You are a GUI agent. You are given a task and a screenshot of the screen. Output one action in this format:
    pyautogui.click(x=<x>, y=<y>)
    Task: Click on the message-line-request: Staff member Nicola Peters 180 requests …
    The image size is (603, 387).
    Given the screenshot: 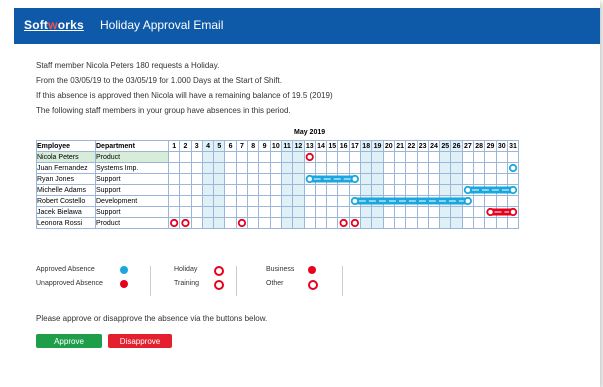 What is the action you would take?
    pyautogui.click(x=128, y=65)
    